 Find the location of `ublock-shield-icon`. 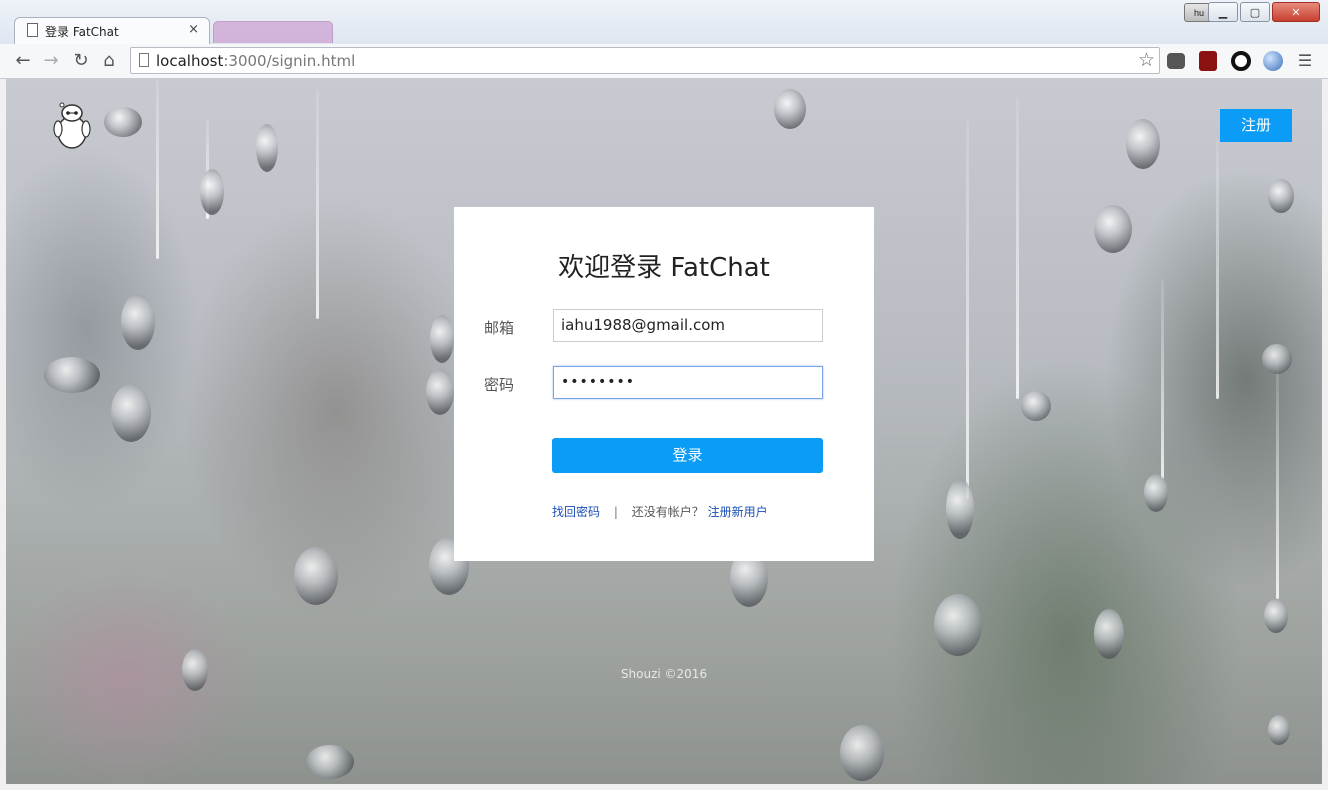

ublock-shield-icon is located at coordinates (1208, 61).